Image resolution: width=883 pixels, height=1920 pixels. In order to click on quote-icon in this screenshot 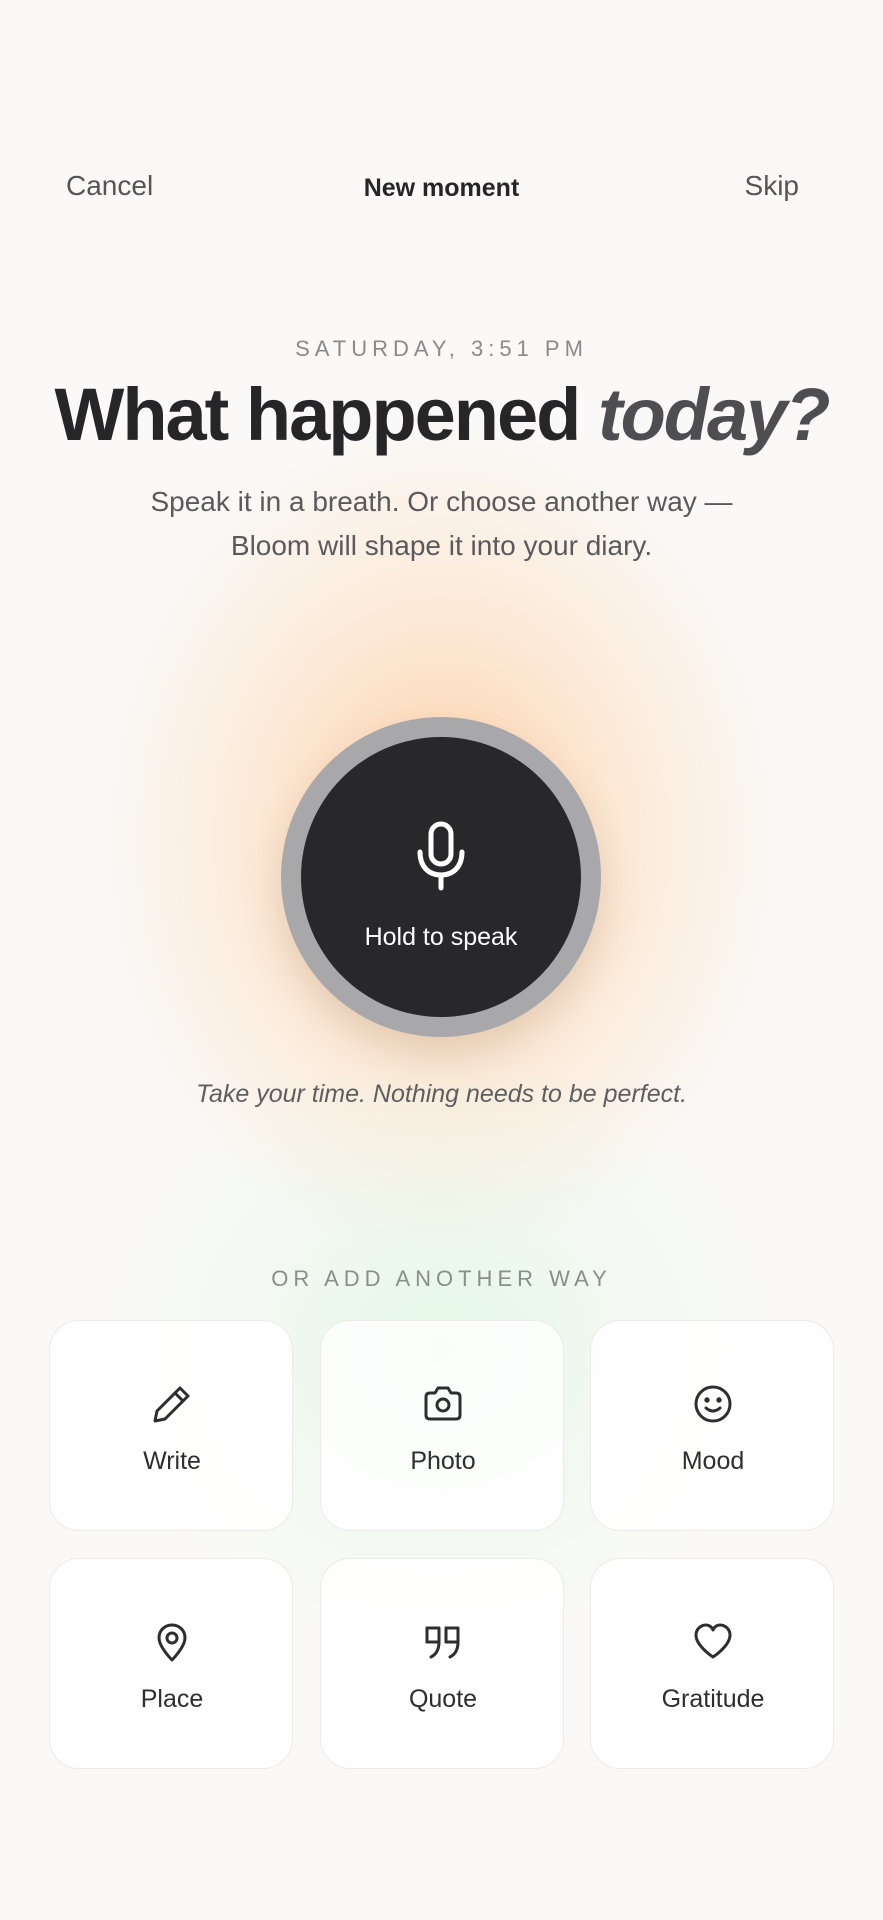, I will do `click(442, 1642)`.